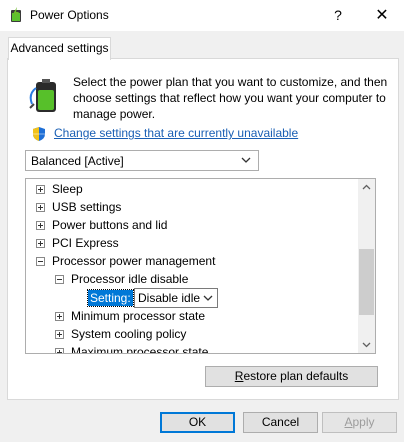 The image size is (404, 442). What do you see at coordinates (85, 243) in the screenshot?
I see `tree-item-label: PCI Express` at bounding box center [85, 243].